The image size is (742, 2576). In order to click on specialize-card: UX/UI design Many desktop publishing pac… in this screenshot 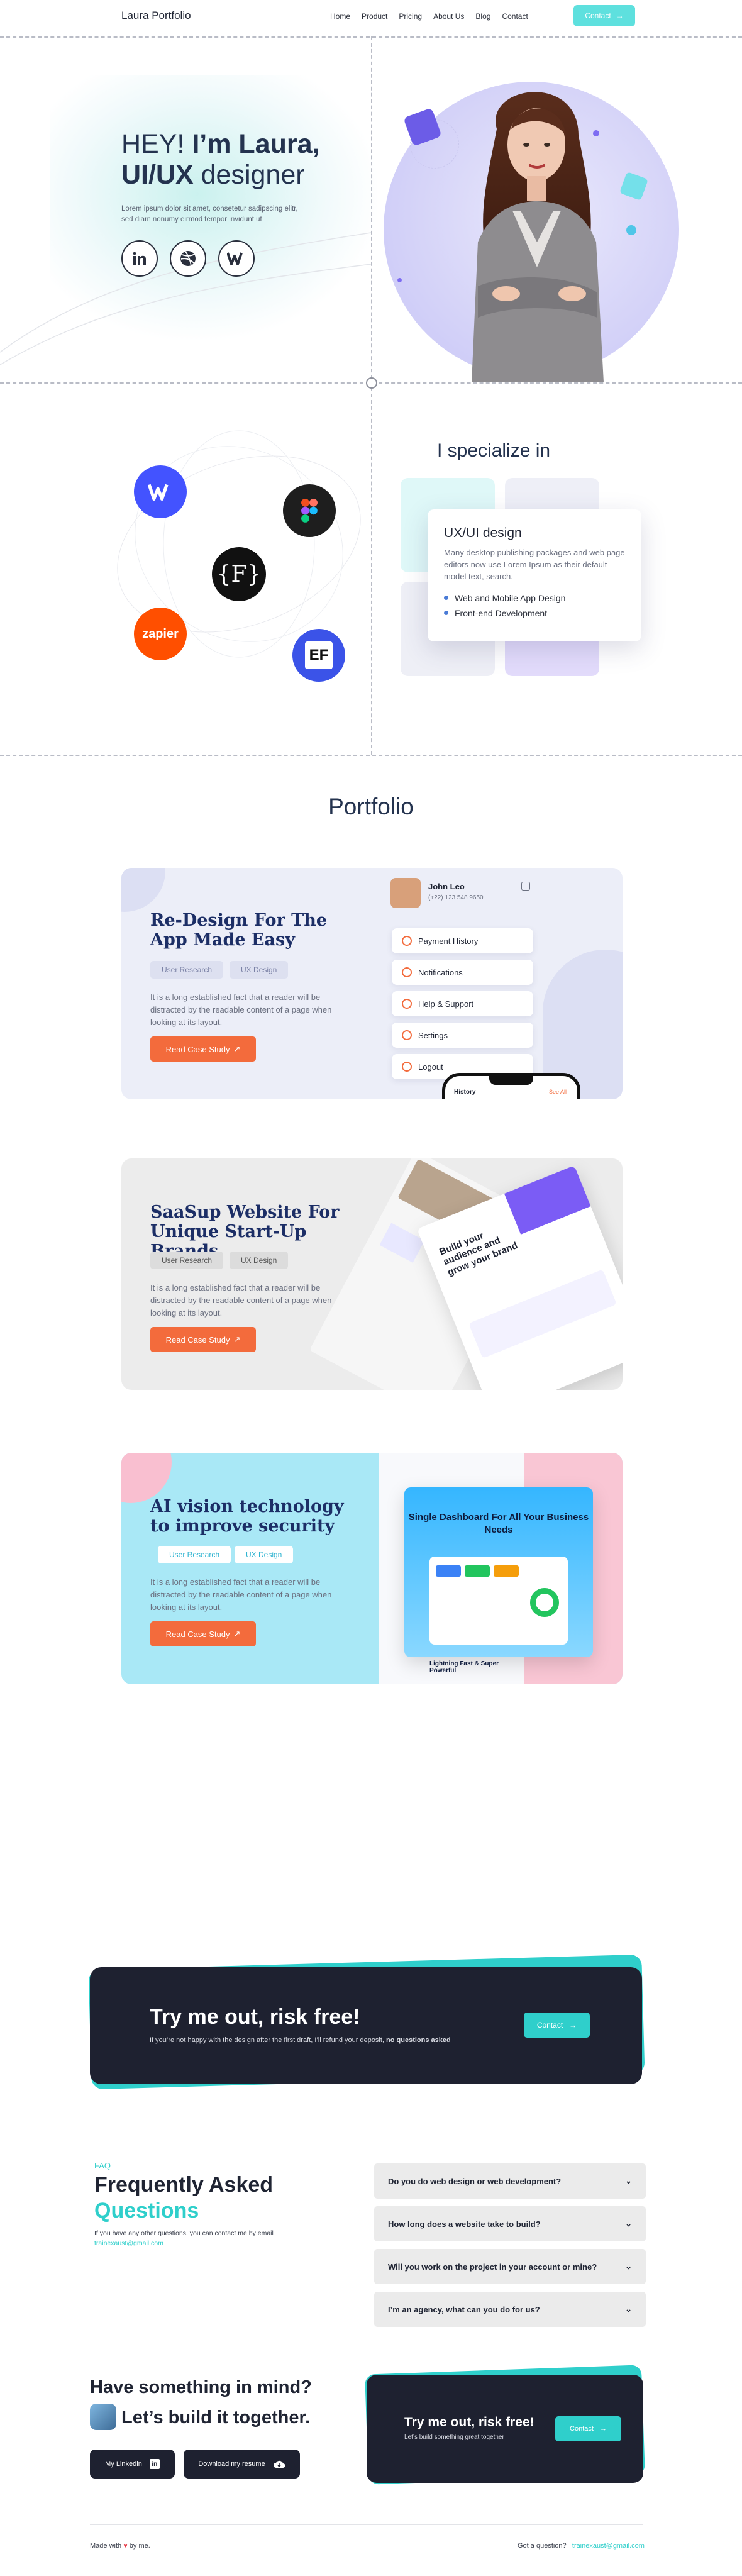, I will do `click(534, 575)`.